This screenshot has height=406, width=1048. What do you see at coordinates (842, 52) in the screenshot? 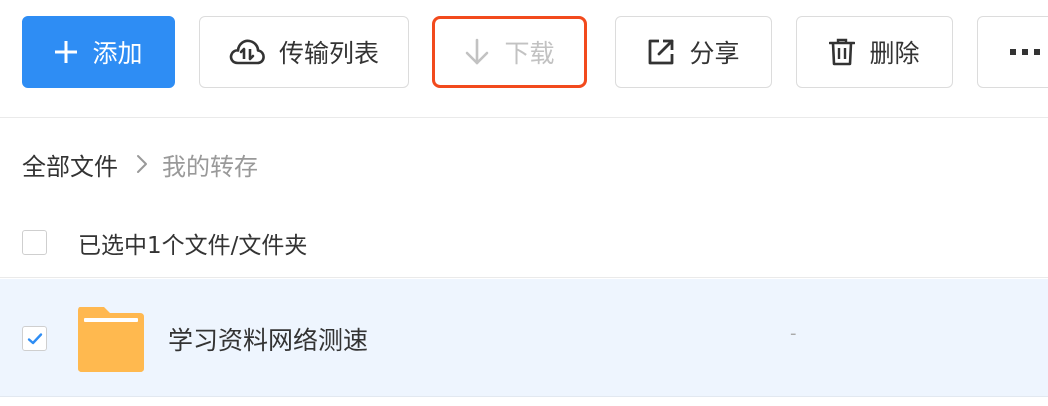
I see `trash-icon` at bounding box center [842, 52].